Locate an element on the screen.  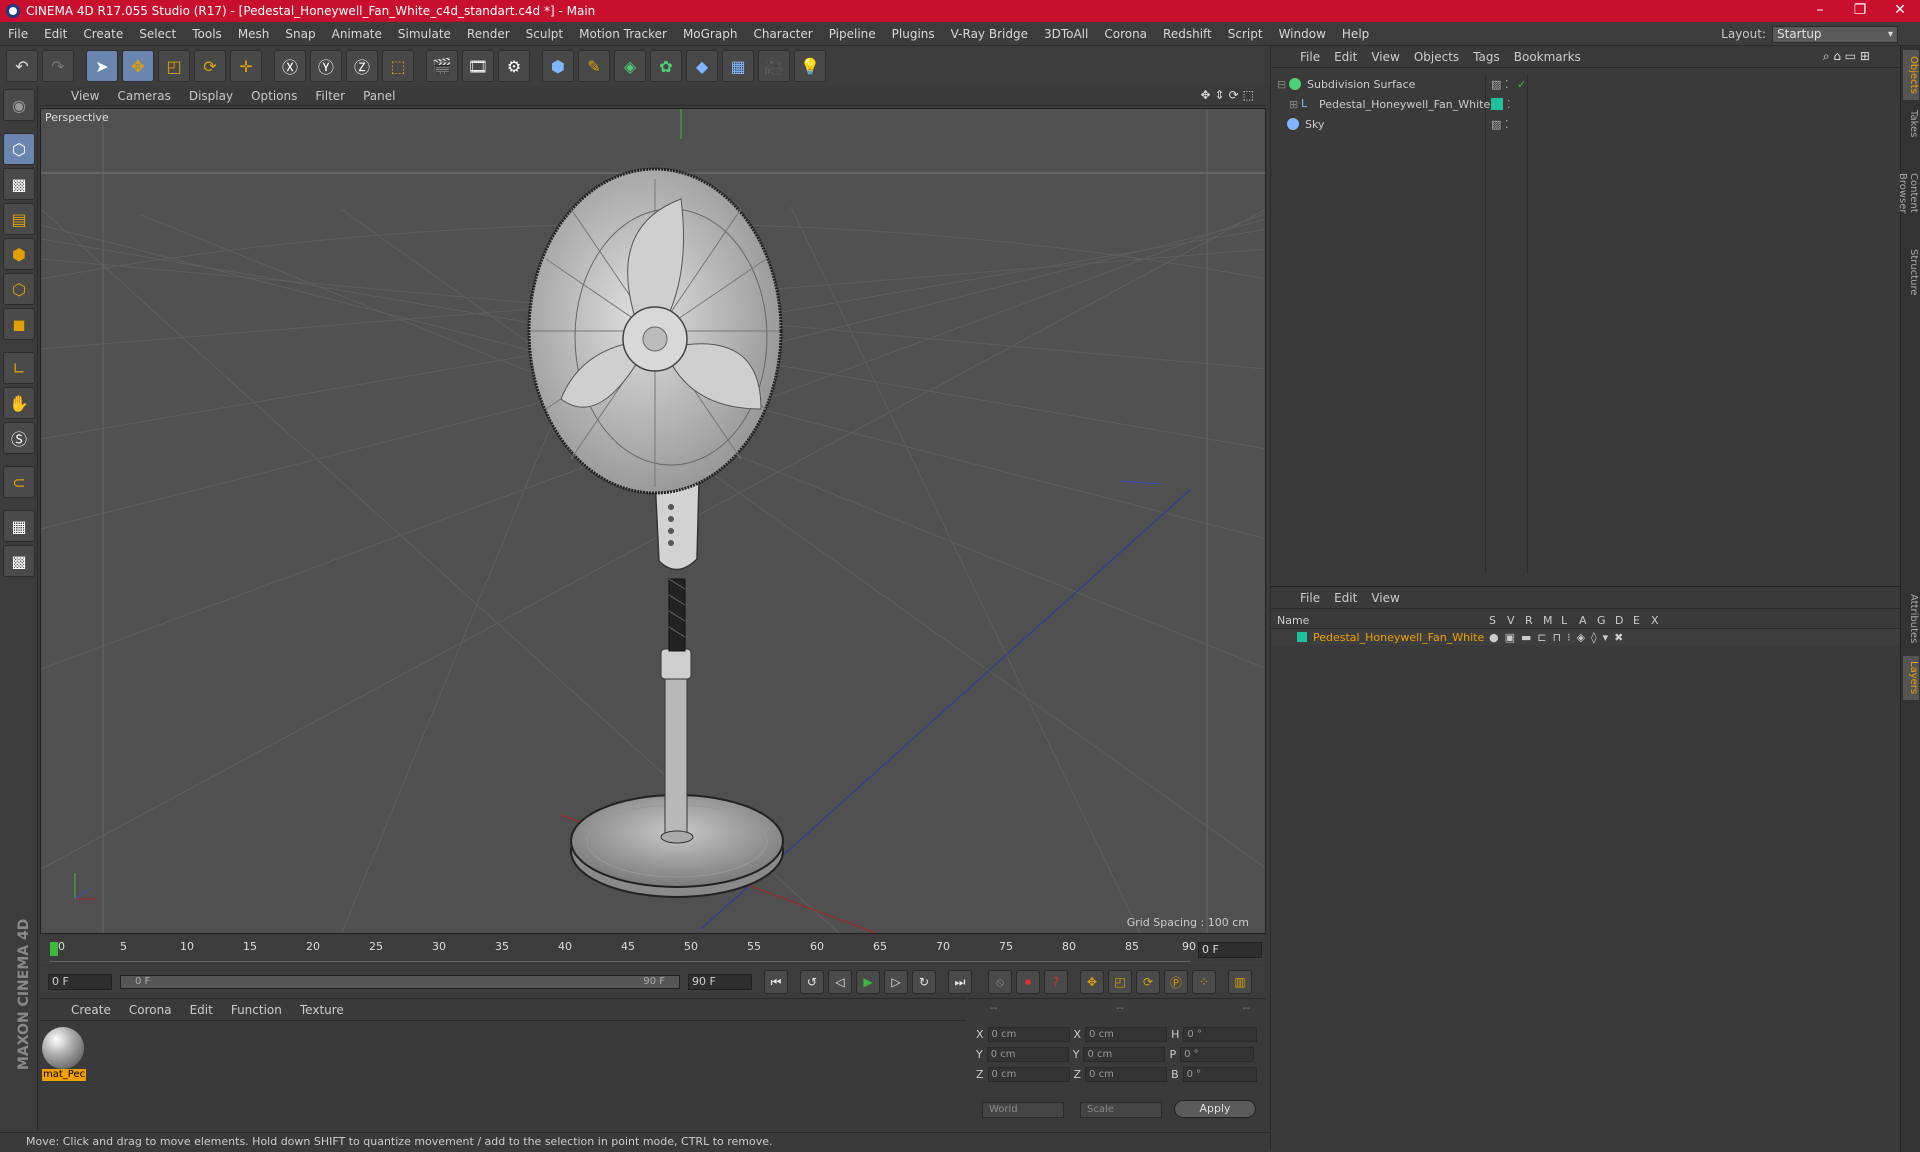
menu-help: Help is located at coordinates (1355, 34).